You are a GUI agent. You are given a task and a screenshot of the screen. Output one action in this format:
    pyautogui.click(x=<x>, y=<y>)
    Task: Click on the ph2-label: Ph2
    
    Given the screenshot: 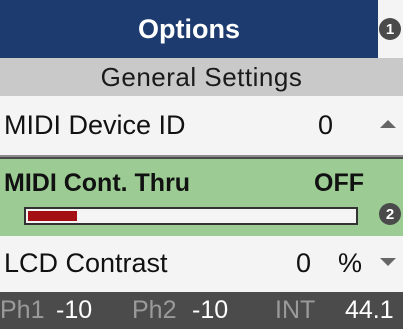 What is the action you would take?
    pyautogui.click(x=154, y=310)
    